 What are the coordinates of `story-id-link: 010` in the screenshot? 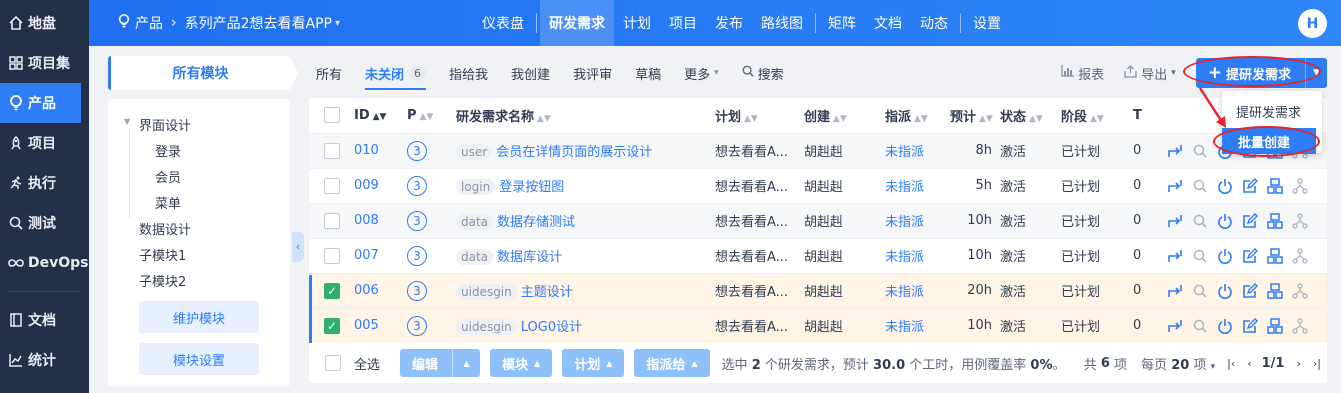 It's located at (366, 150).